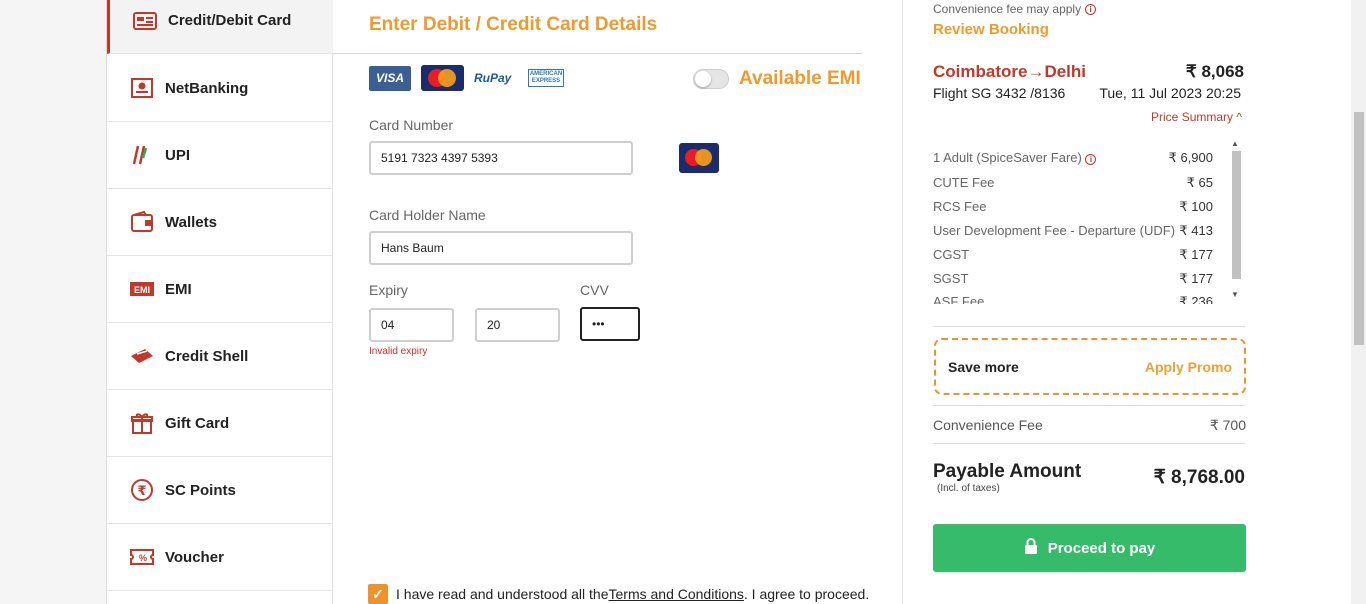 The image size is (1366, 604). What do you see at coordinates (594, 290) in the screenshot?
I see `cvv-label: CVV` at bounding box center [594, 290].